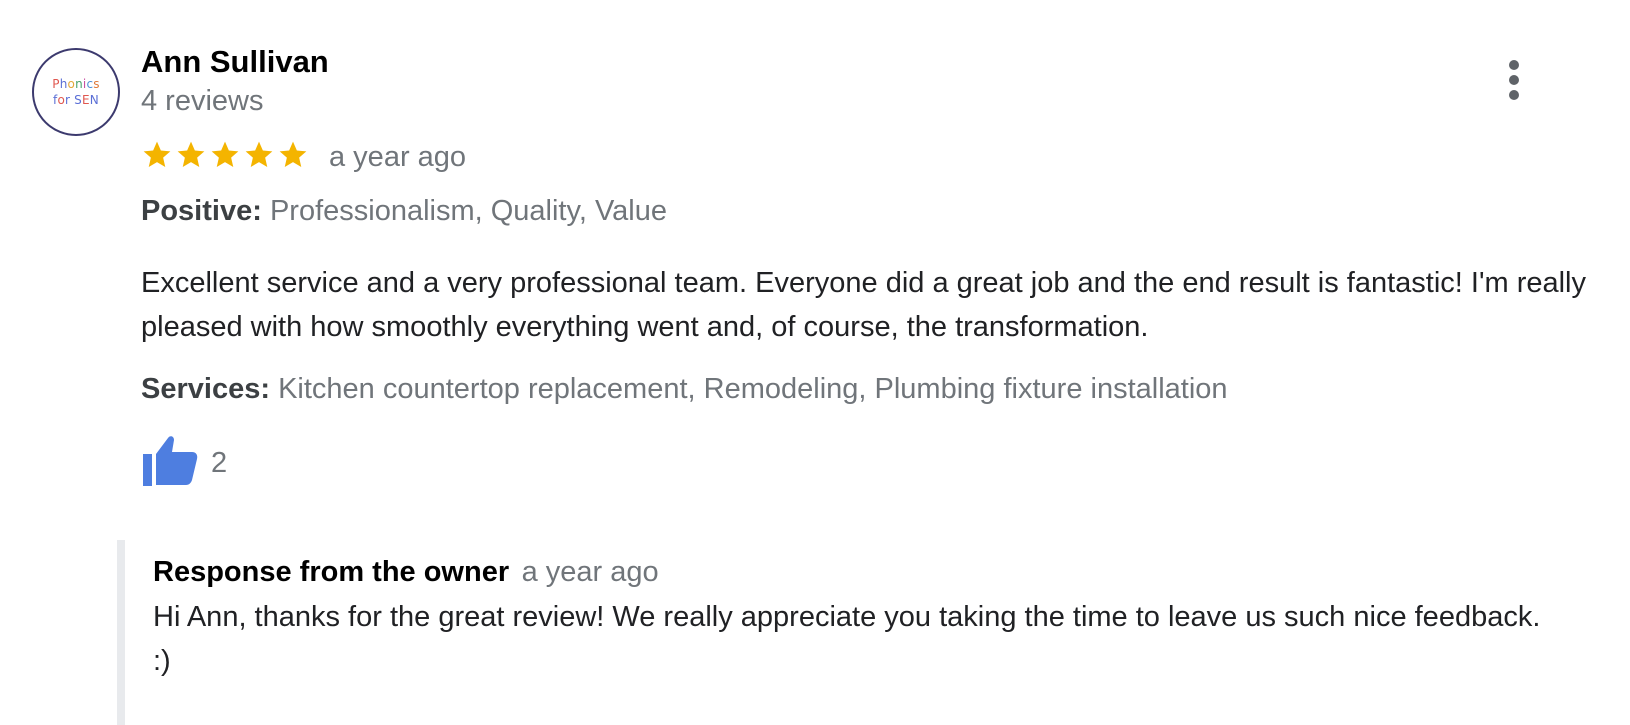 This screenshot has height=725, width=1630. Describe the element at coordinates (468, 211) in the screenshot. I see `positive-value: Professionalism, Quality, Value` at that location.